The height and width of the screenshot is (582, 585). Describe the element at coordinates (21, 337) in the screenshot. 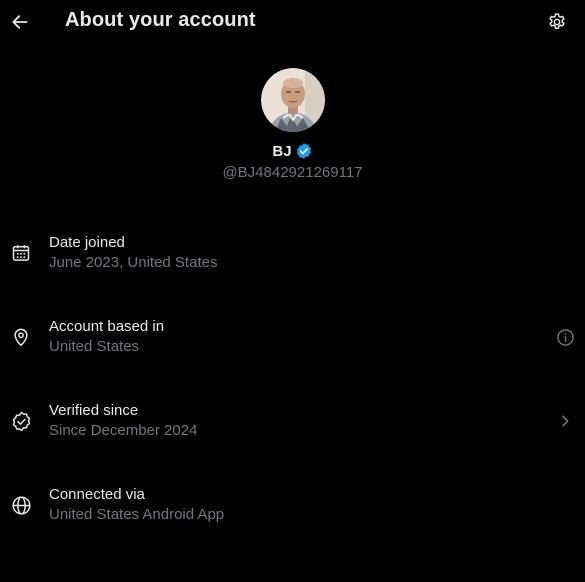

I see `location-pin-icon` at that location.